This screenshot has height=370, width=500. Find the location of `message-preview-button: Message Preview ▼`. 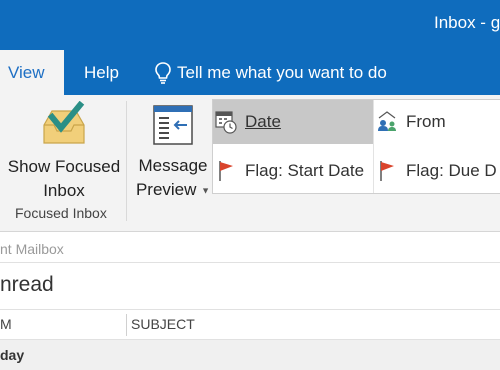

message-preview-button: Message Preview ▼ is located at coordinates (173, 153).